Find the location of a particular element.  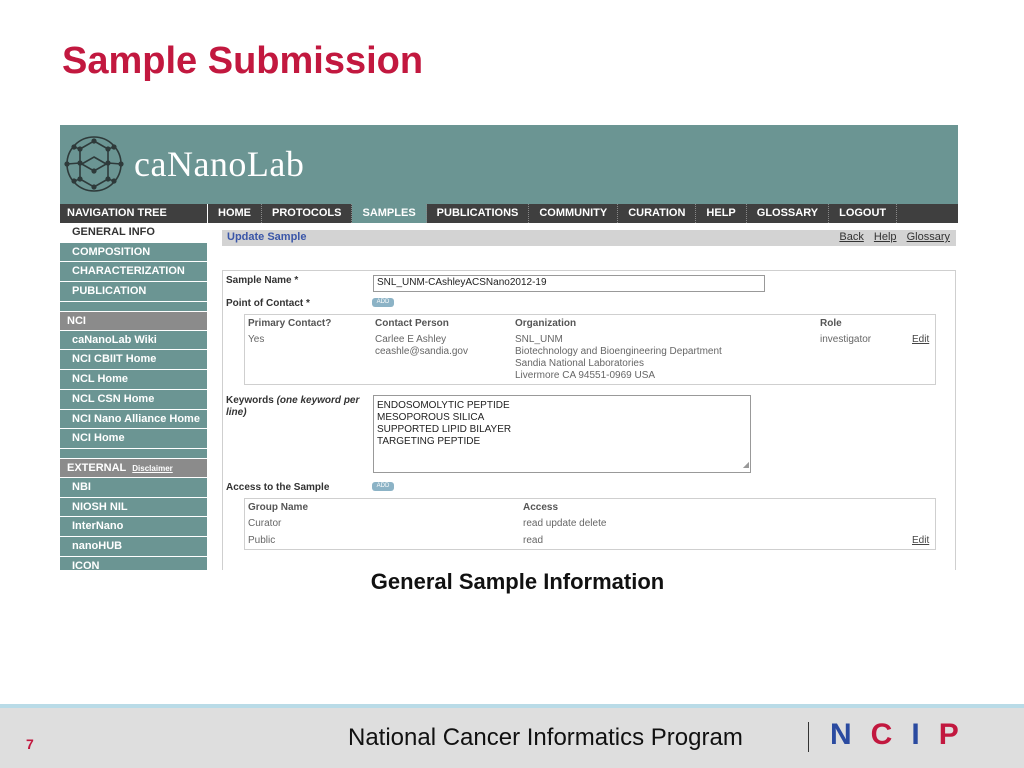

navigation-tree-header: NAVIGATION TREE is located at coordinates (133, 213).